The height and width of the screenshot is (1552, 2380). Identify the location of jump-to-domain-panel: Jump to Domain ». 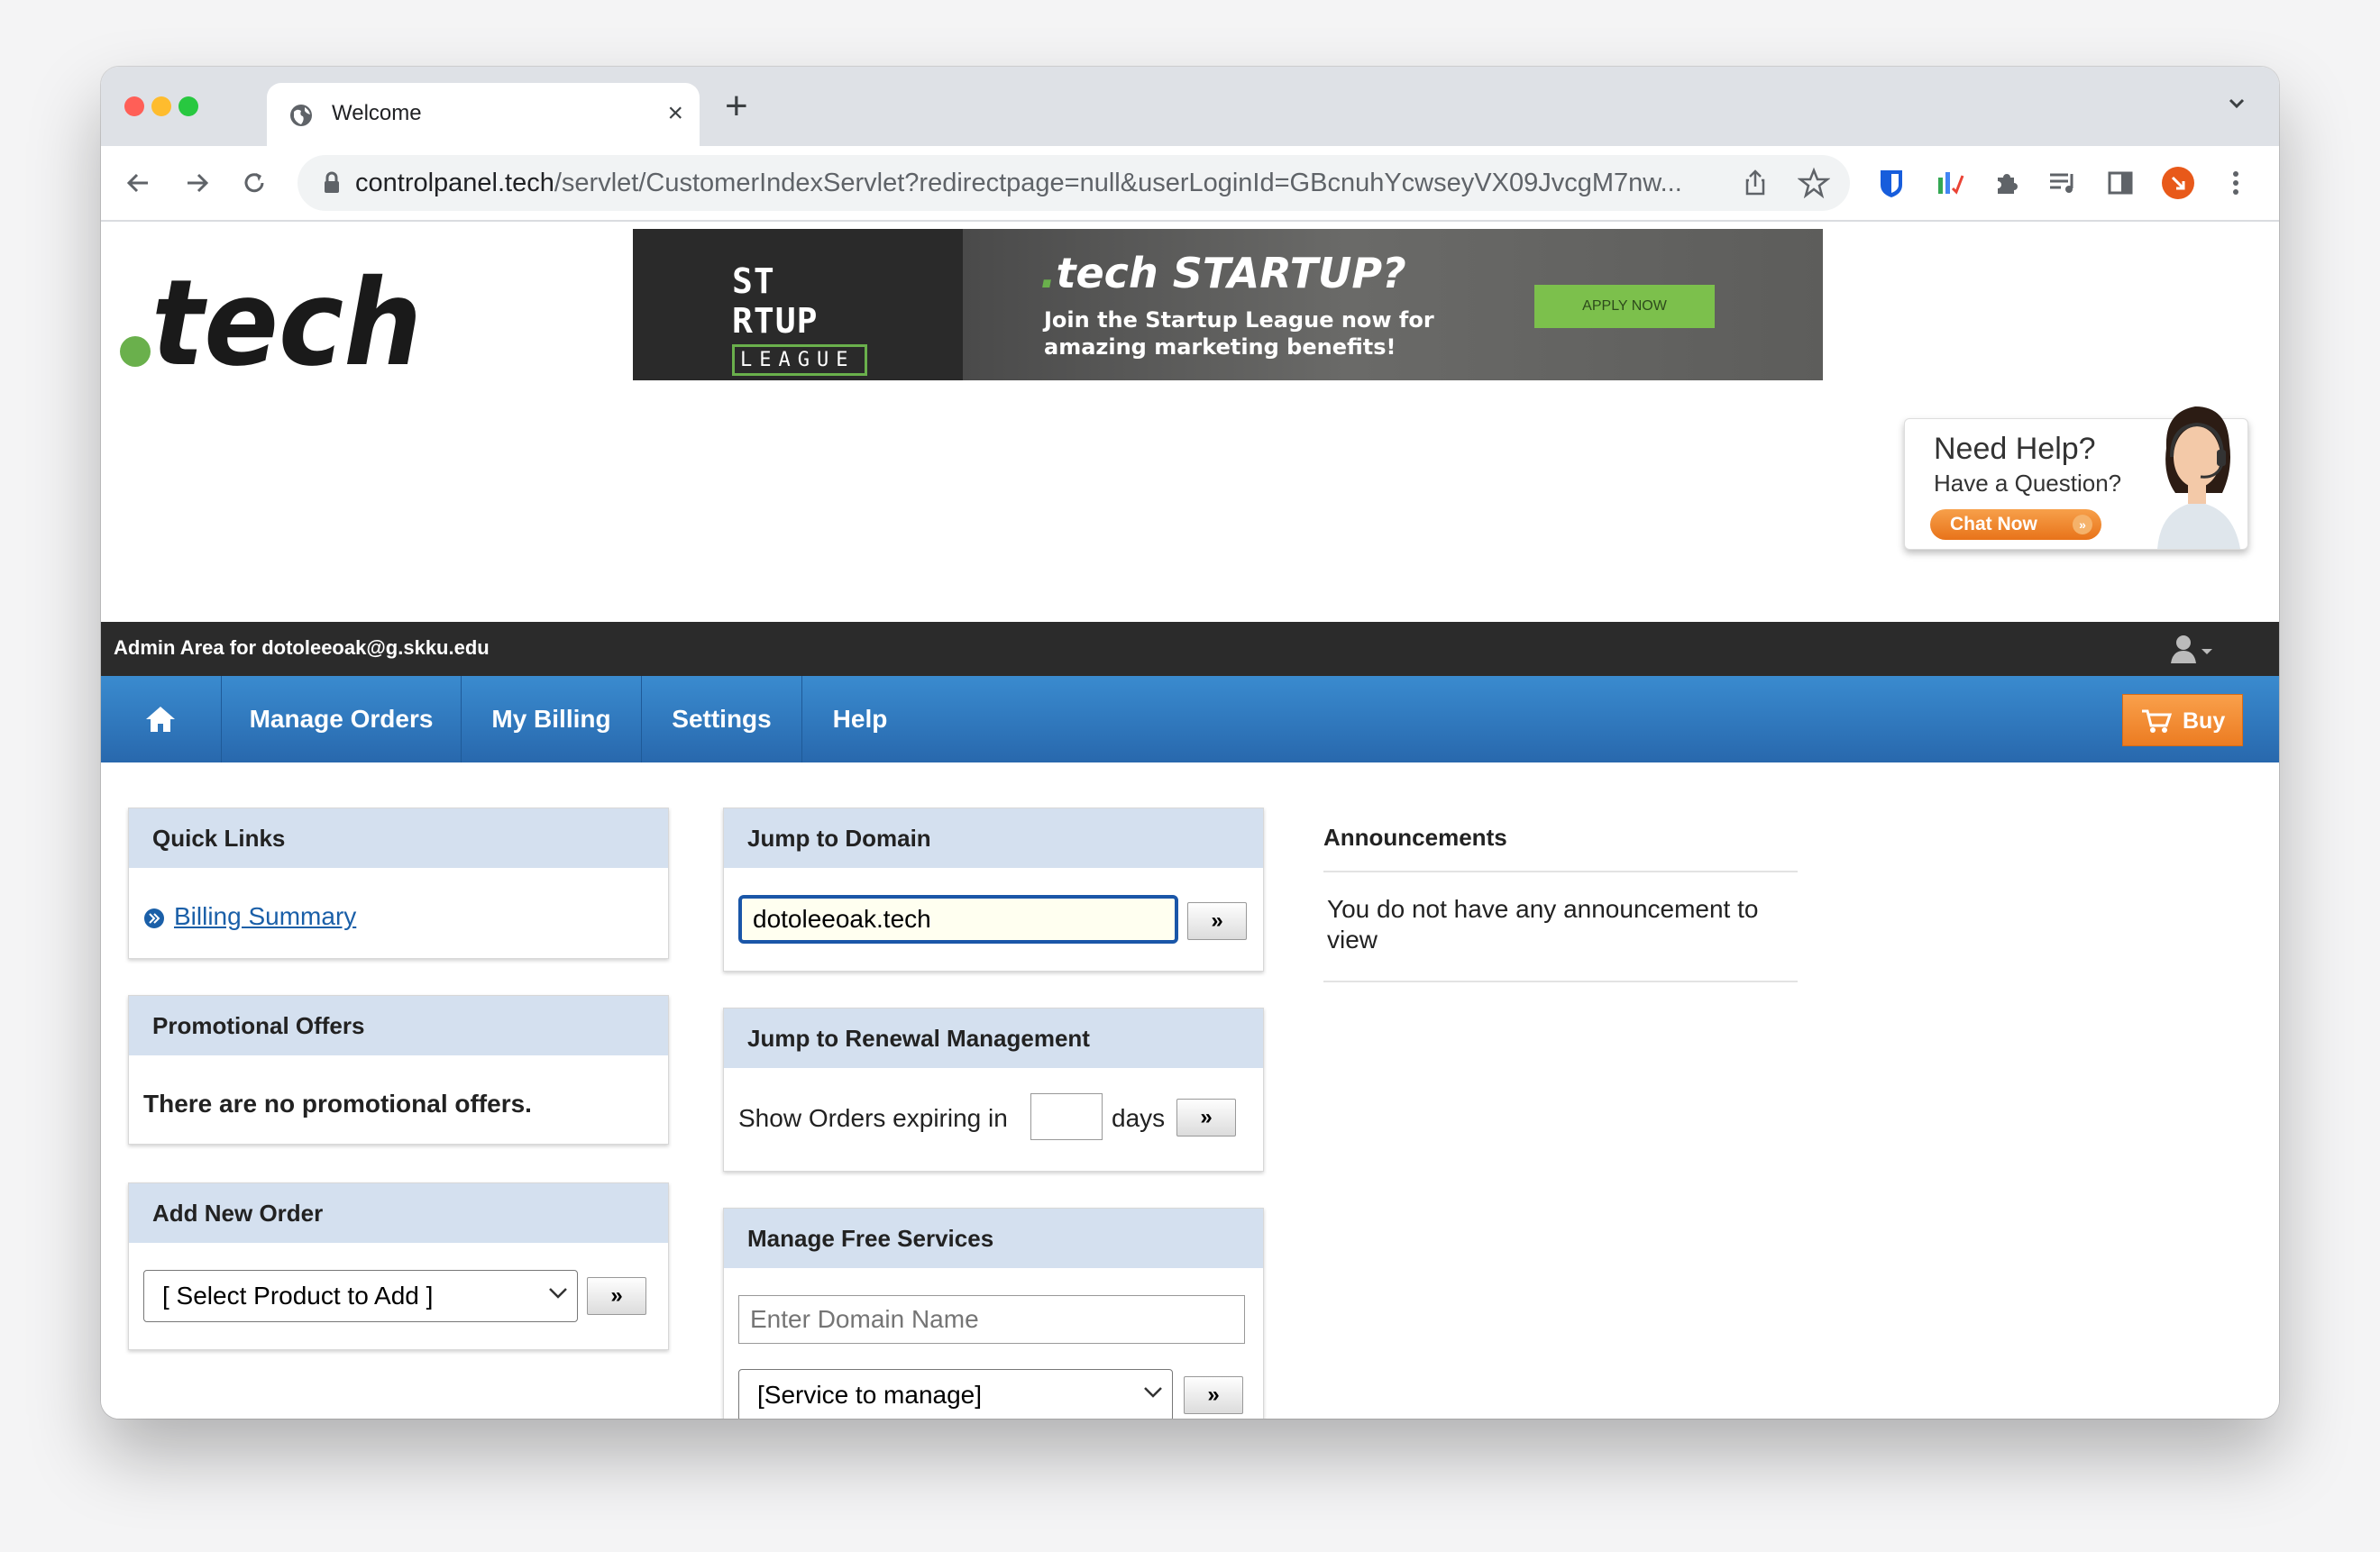
(994, 890).